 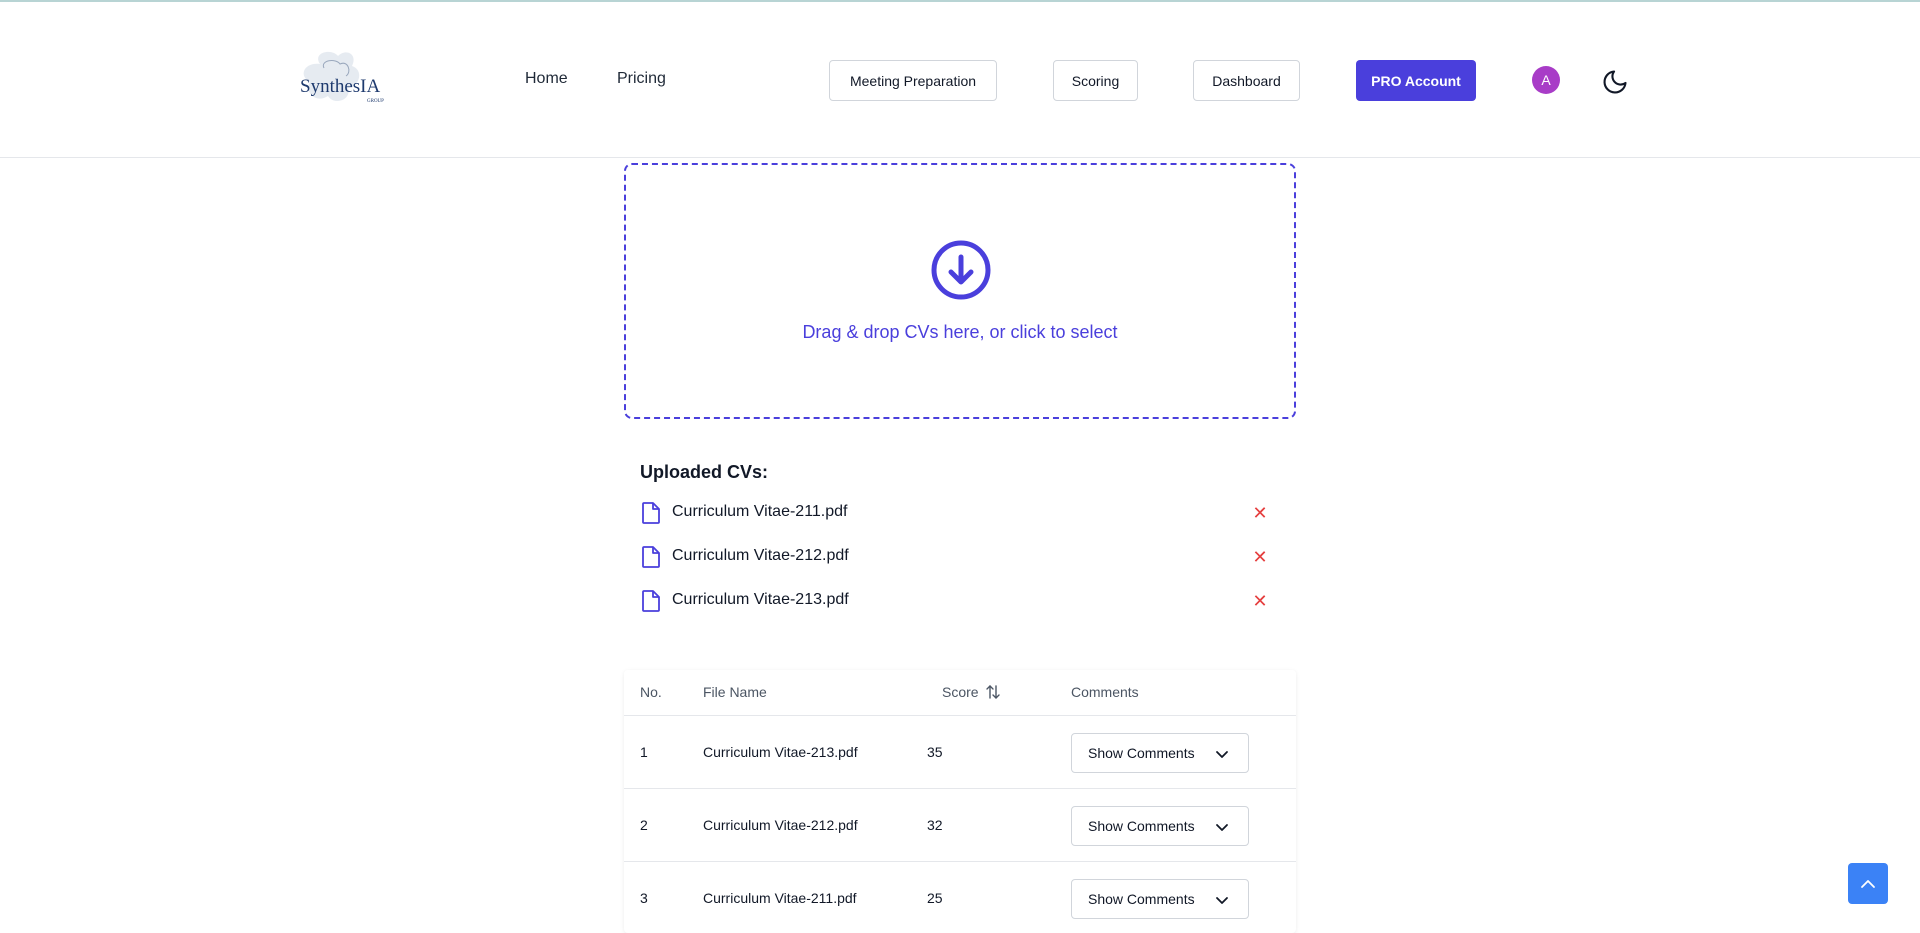 What do you see at coordinates (780, 898) in the screenshot?
I see `row-file-name: Curriculum Vitae-211.pdf` at bounding box center [780, 898].